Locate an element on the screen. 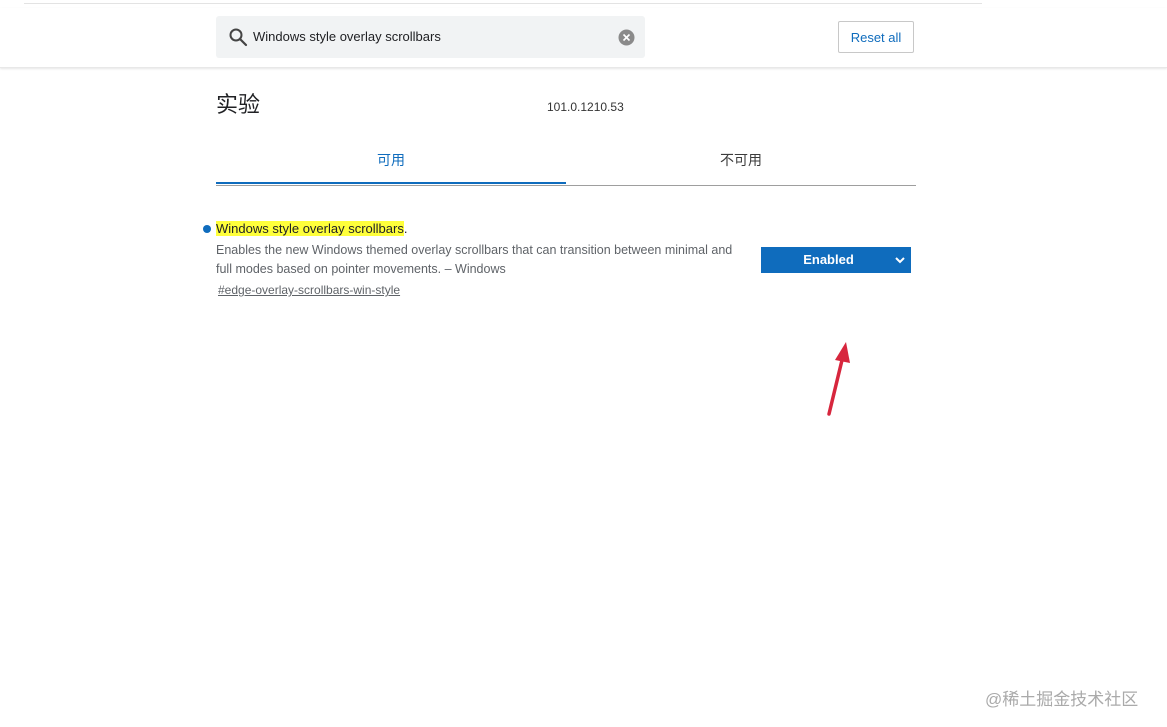 Image resolution: width=1167 pixels, height=727 pixels. flag-title-highlight: Windows style overlay scrollbars is located at coordinates (310, 228).